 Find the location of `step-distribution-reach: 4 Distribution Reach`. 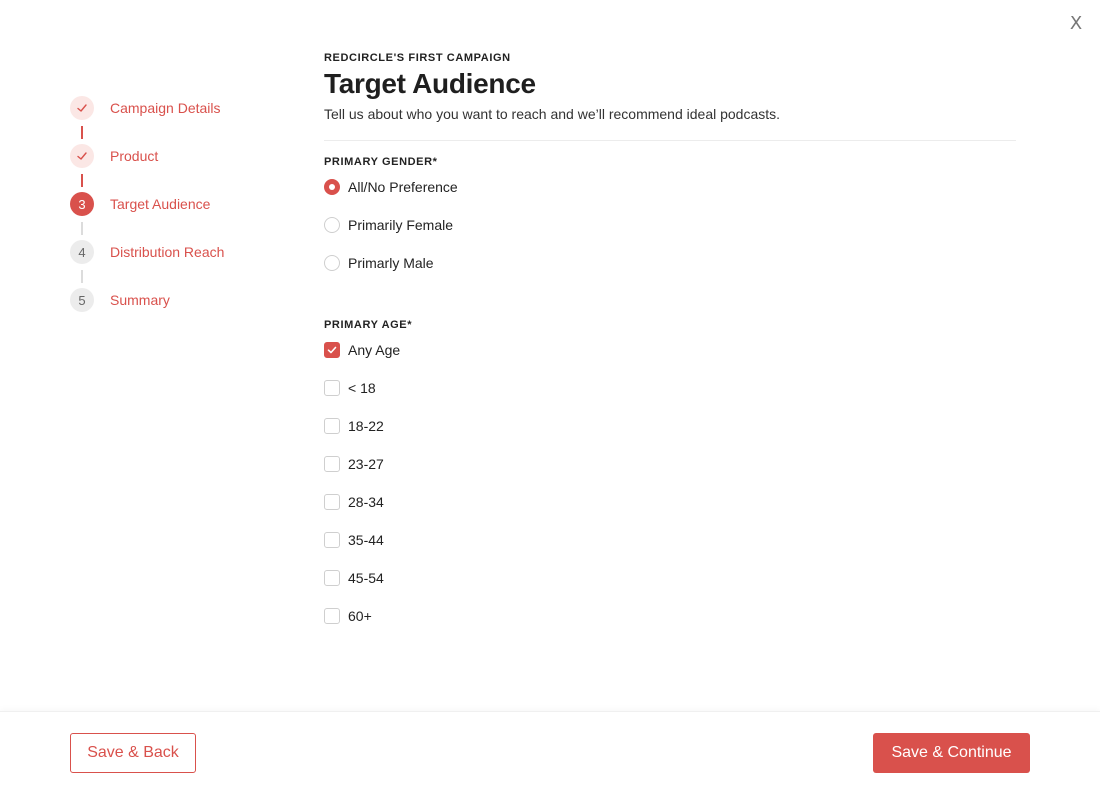

step-distribution-reach: 4 Distribution Reach is located at coordinates (180, 252).